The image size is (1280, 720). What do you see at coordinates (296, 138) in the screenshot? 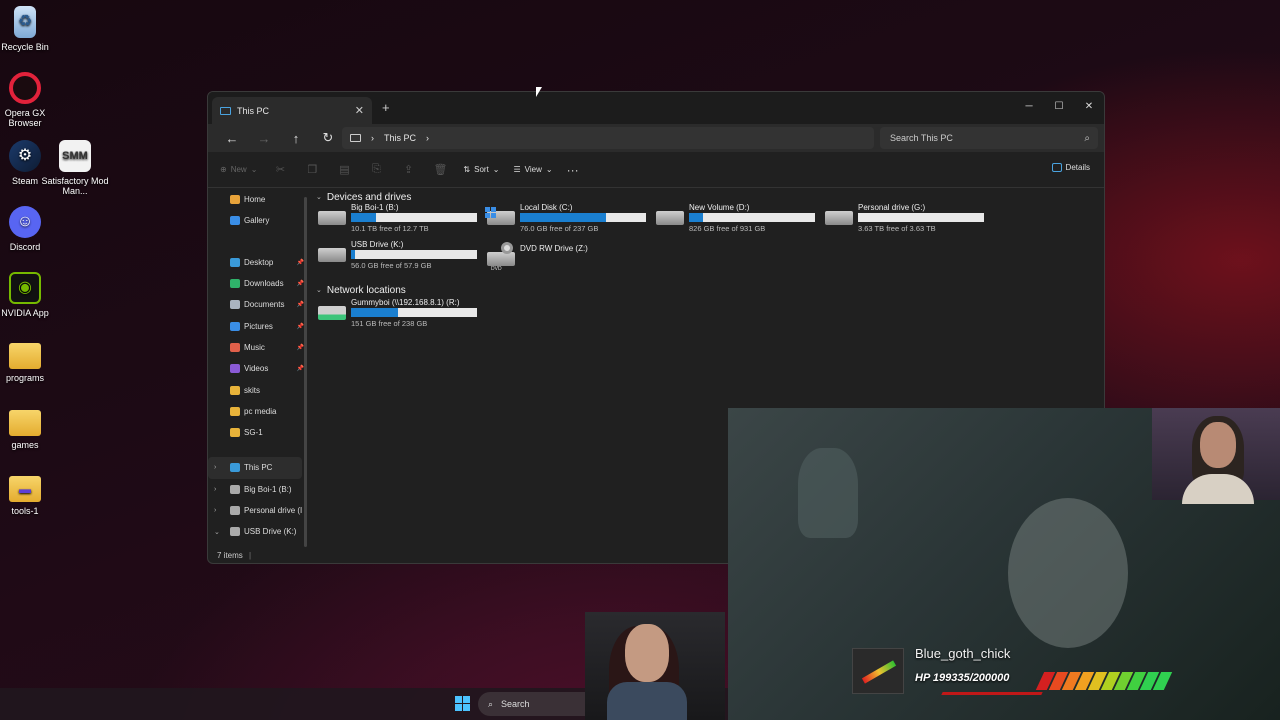
I see `up-button: ↑` at bounding box center [296, 138].